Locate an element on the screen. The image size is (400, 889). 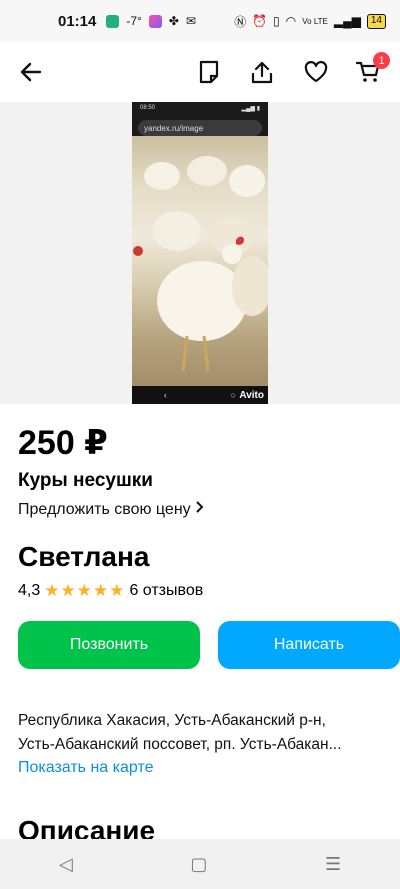
cart-count-badge: 1 is located at coordinates (381, 60).